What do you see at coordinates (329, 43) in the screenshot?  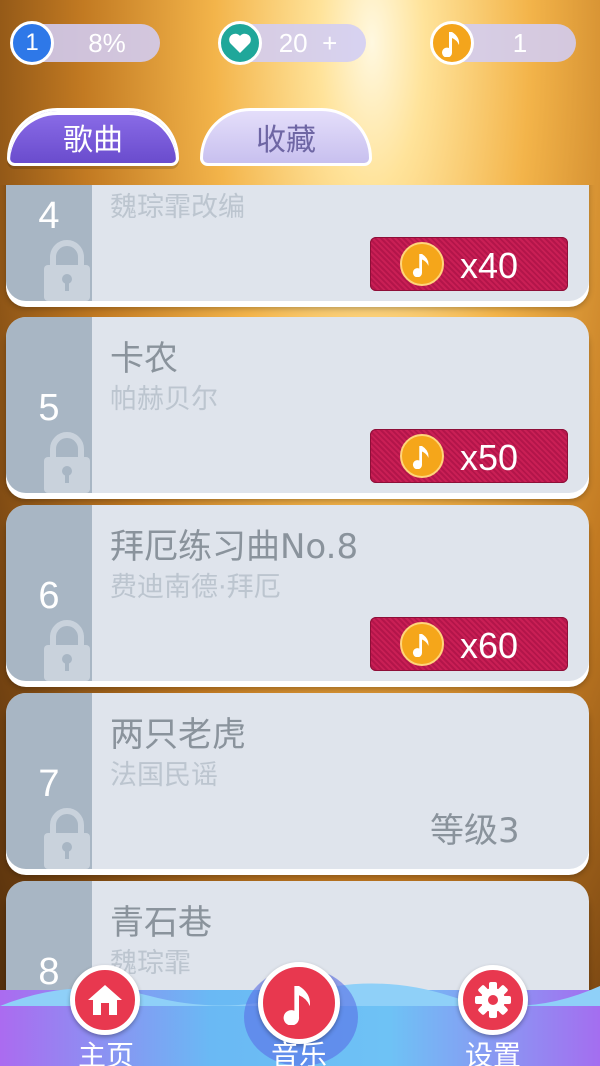 I see `add-lives-button: +` at bounding box center [329, 43].